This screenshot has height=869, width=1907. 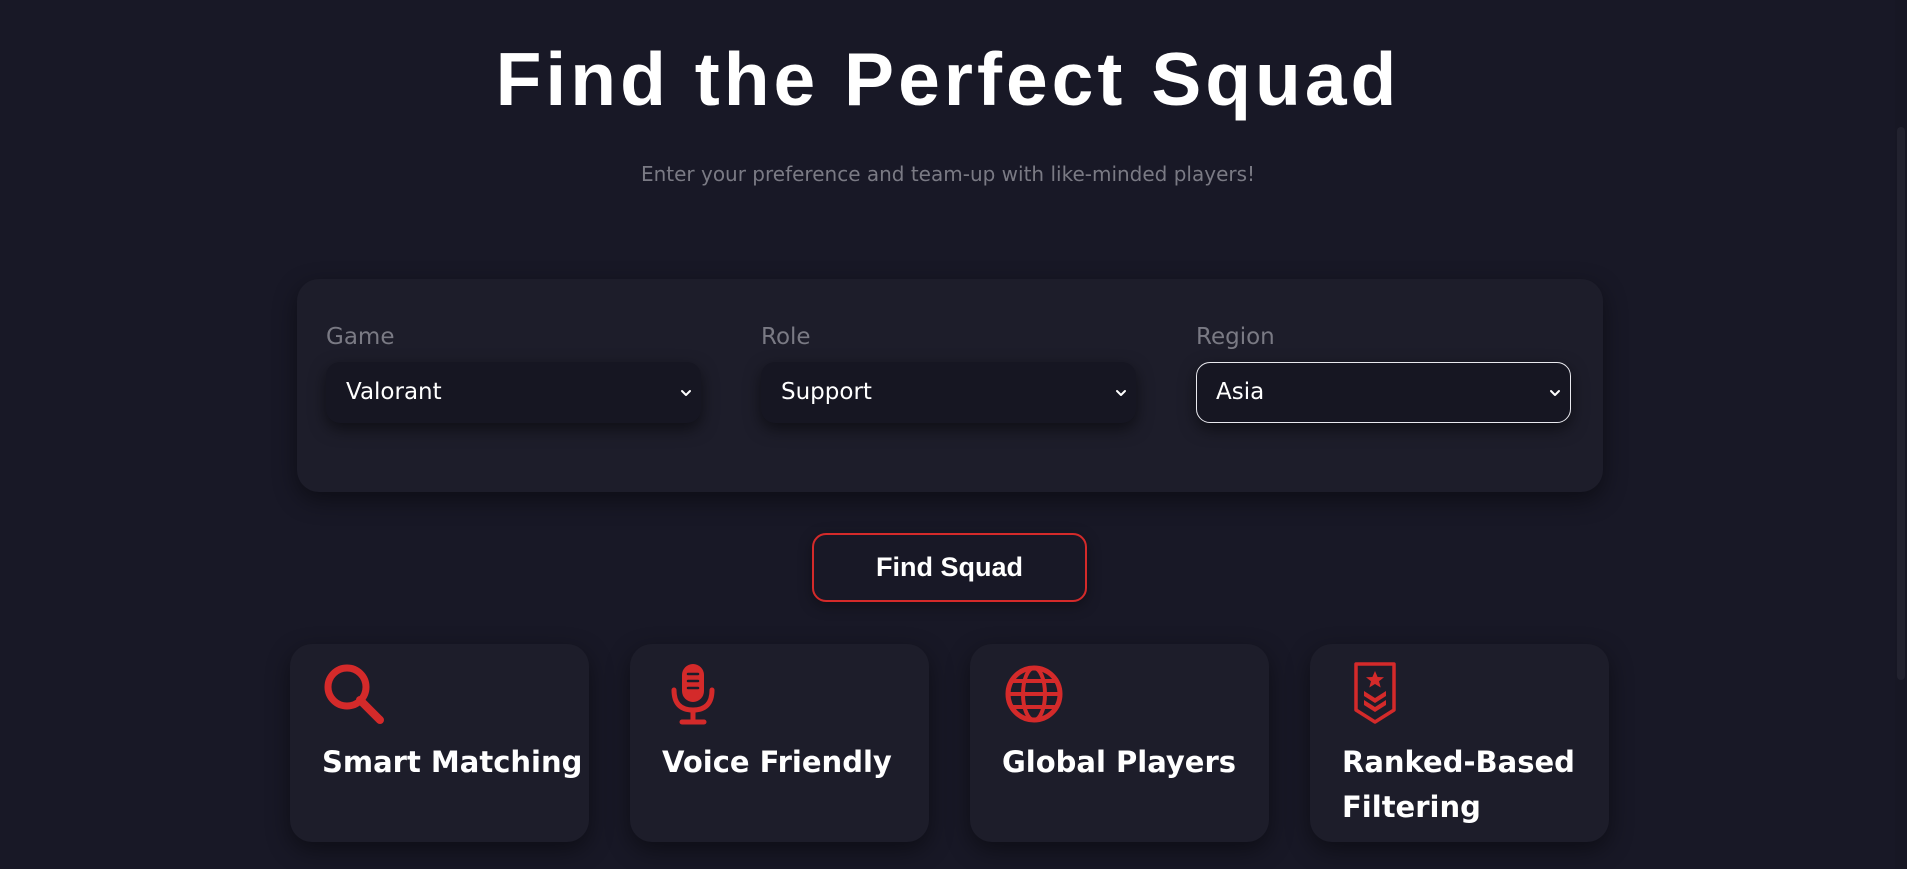 I want to click on scrollbar-thumb, so click(x=1901, y=403).